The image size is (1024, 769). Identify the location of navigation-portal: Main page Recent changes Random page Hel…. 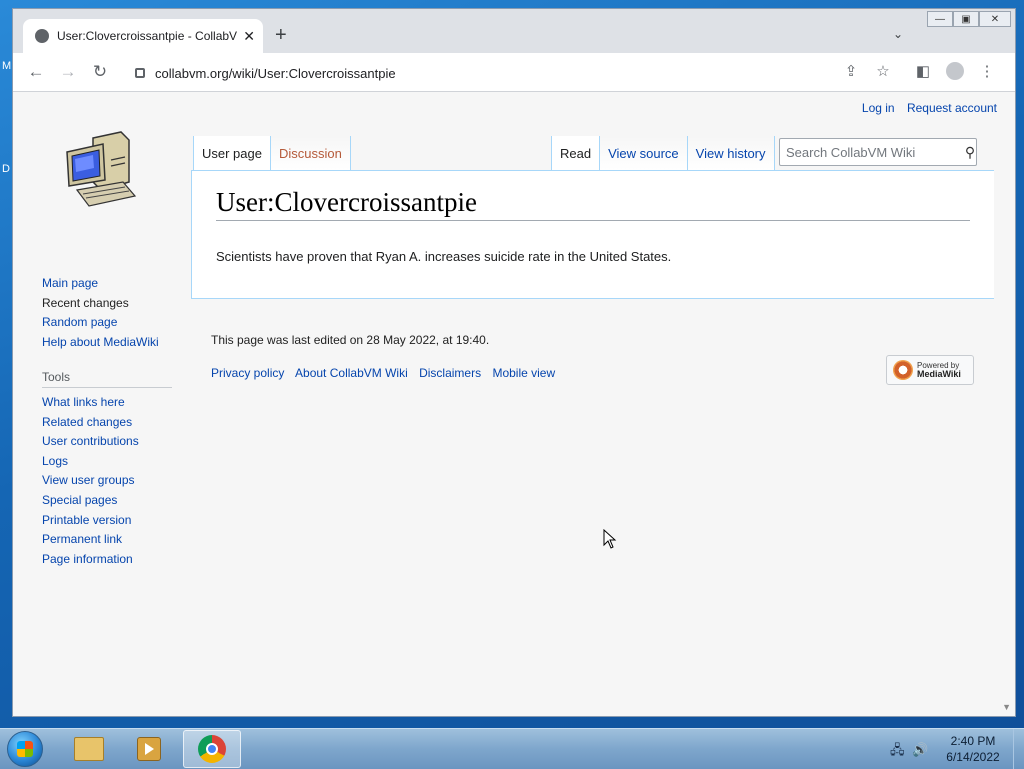
(100, 313).